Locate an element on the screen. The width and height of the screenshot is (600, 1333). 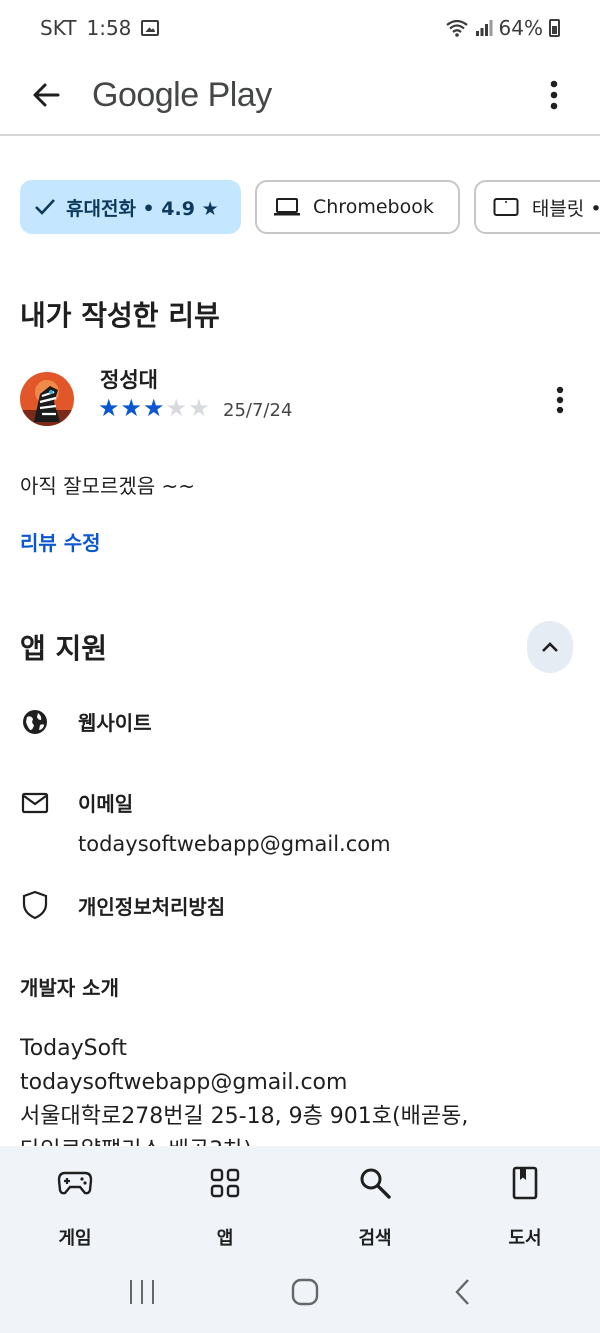
developer-heading: 개발자 소개 is located at coordinates (69, 988).